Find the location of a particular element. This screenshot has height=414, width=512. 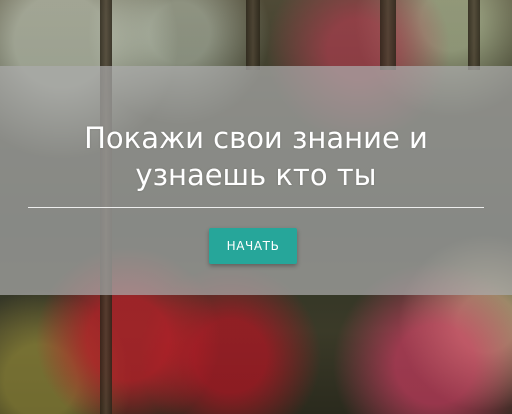

hero-title-line1: Покажи свои знание и is located at coordinates (256, 138).